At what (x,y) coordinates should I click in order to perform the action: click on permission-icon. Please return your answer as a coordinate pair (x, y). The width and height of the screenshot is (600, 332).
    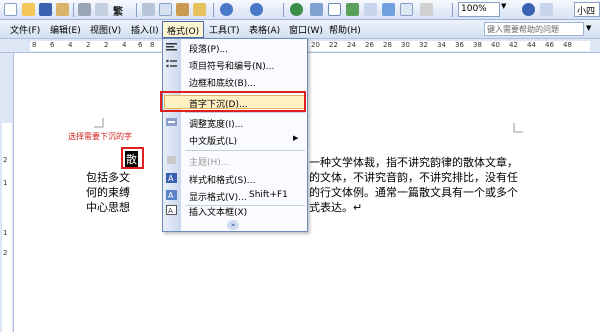
    Looking at the image, I should click on (62, 9).